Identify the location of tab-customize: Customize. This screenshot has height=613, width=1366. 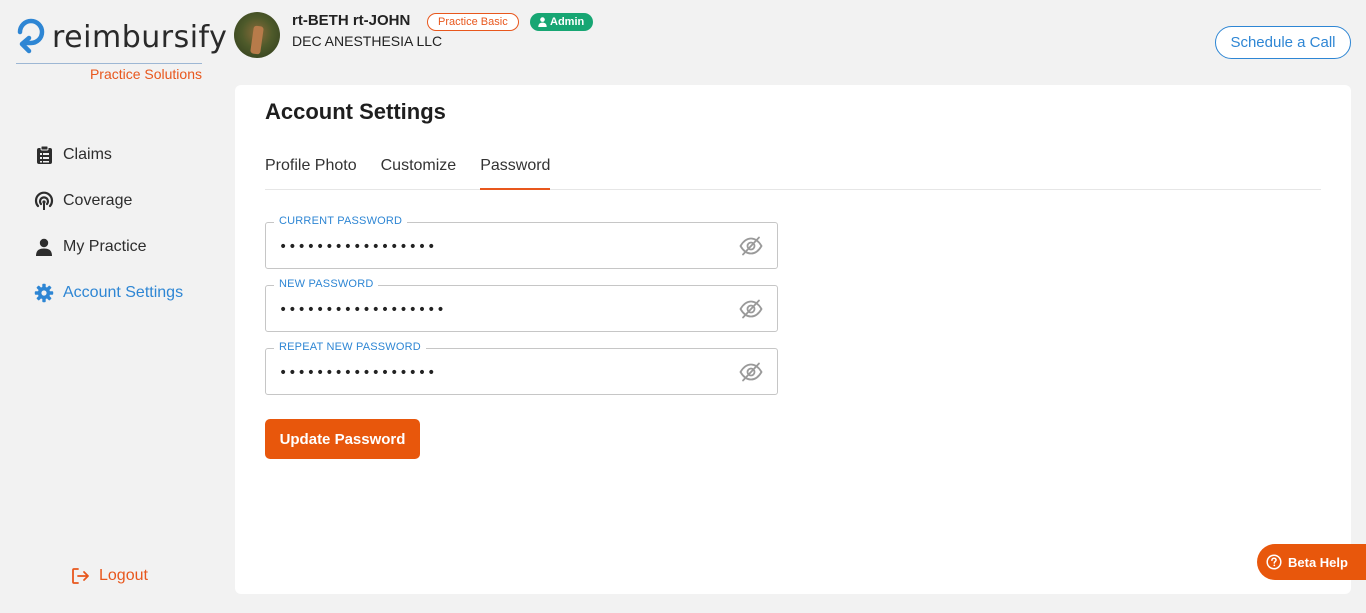
(419, 172).